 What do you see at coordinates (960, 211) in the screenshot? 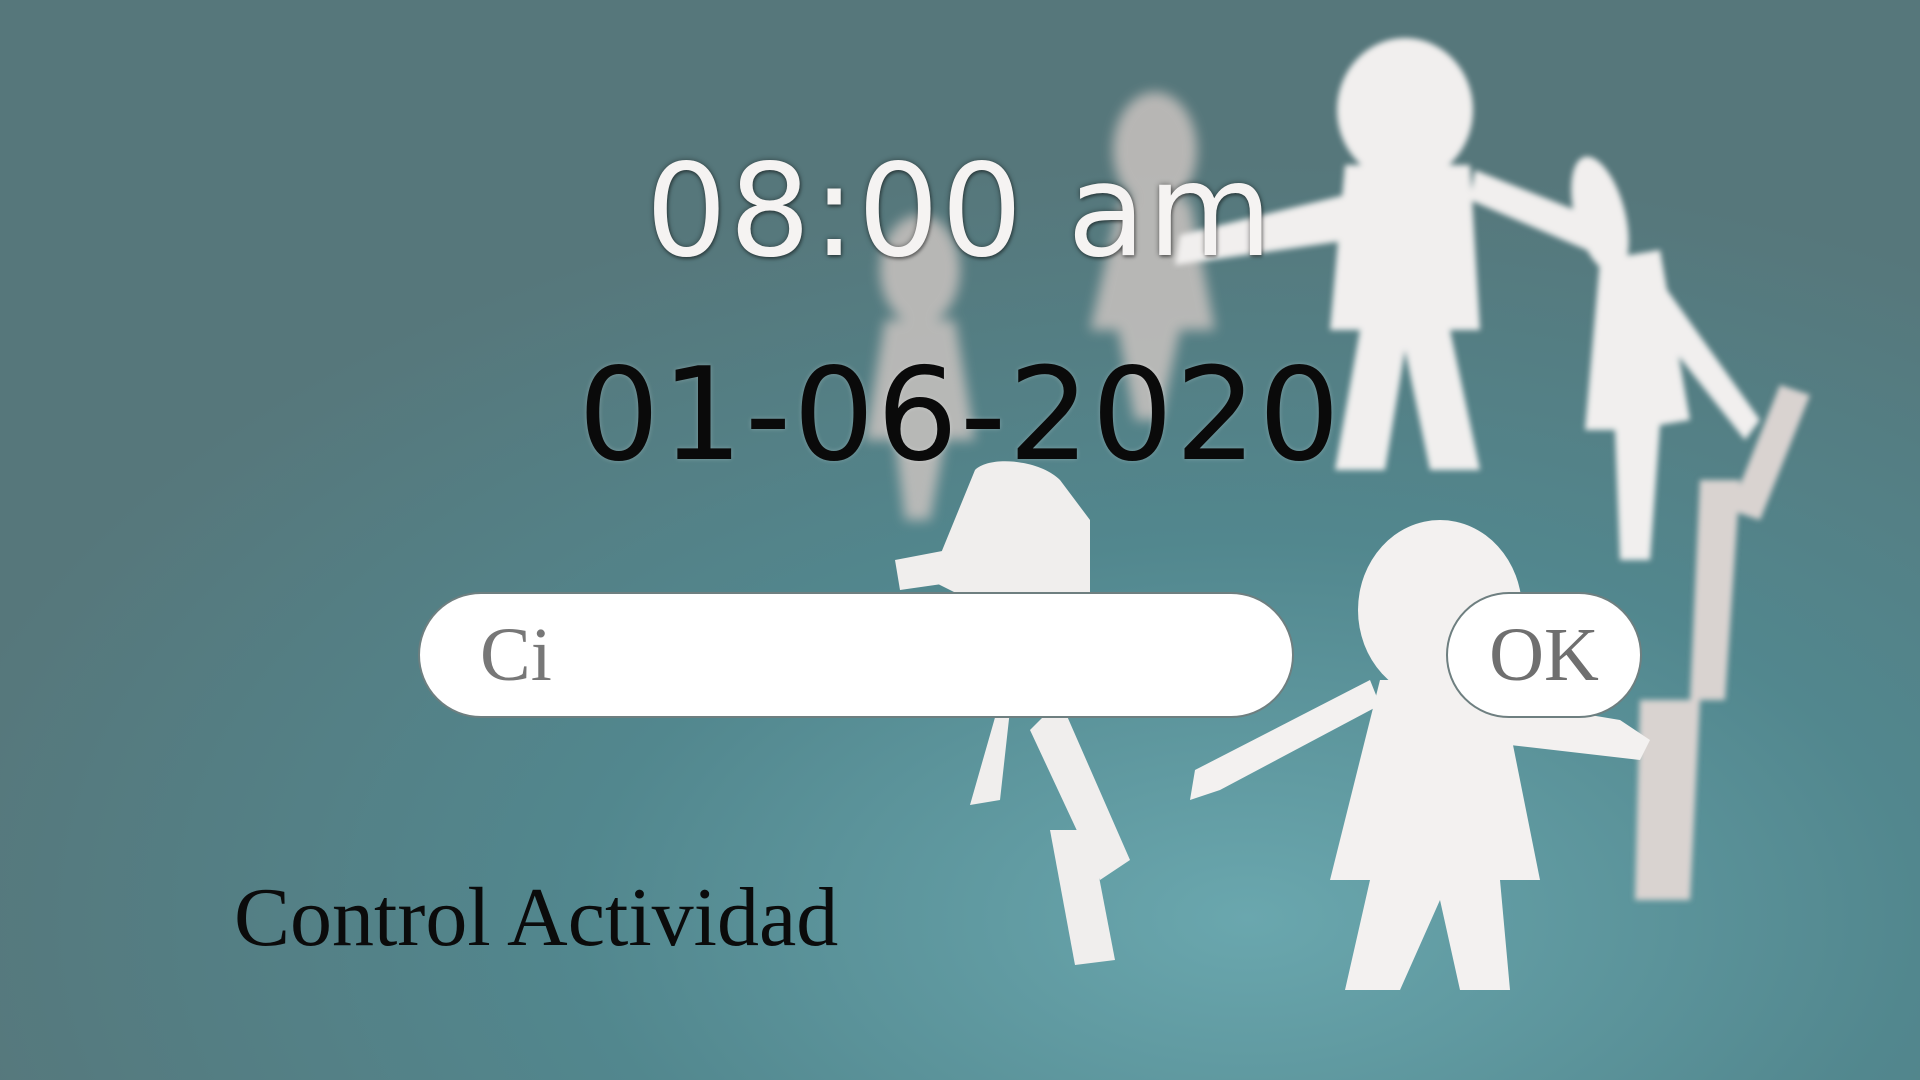
I see `clock-time: 08:00 am` at bounding box center [960, 211].